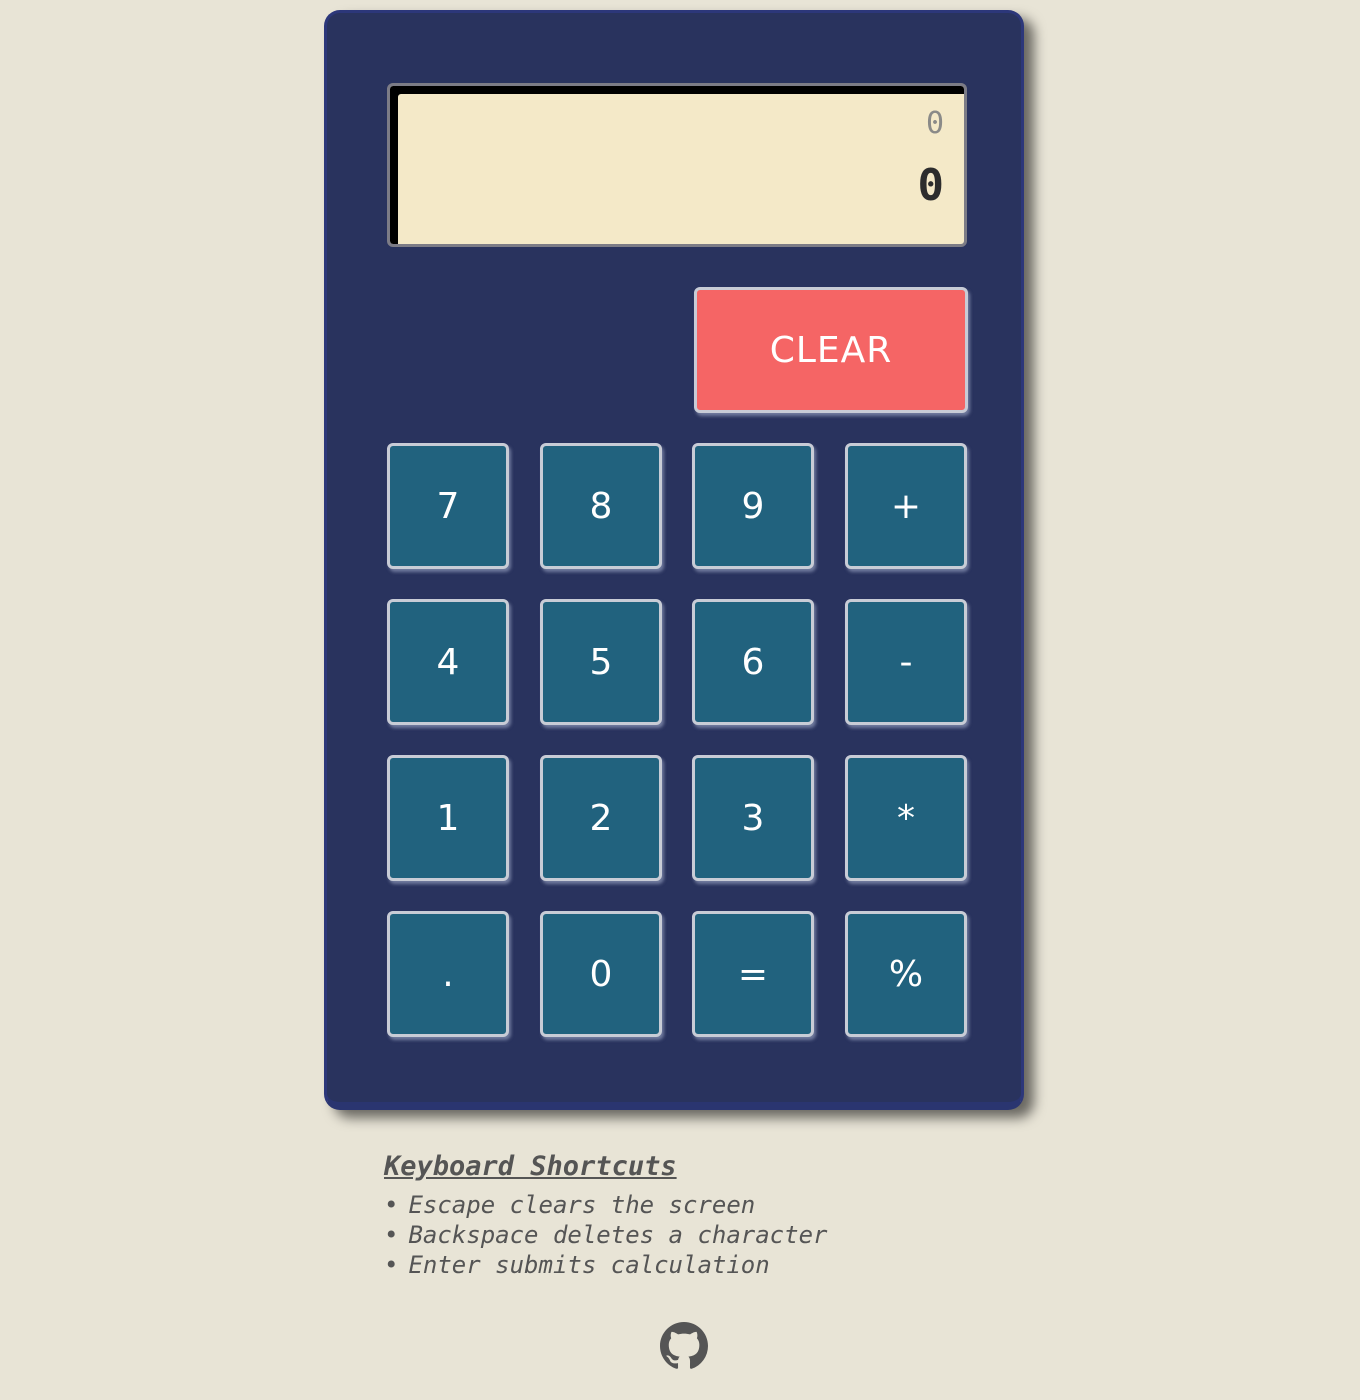  I want to click on key-2-button: 2, so click(601, 818).